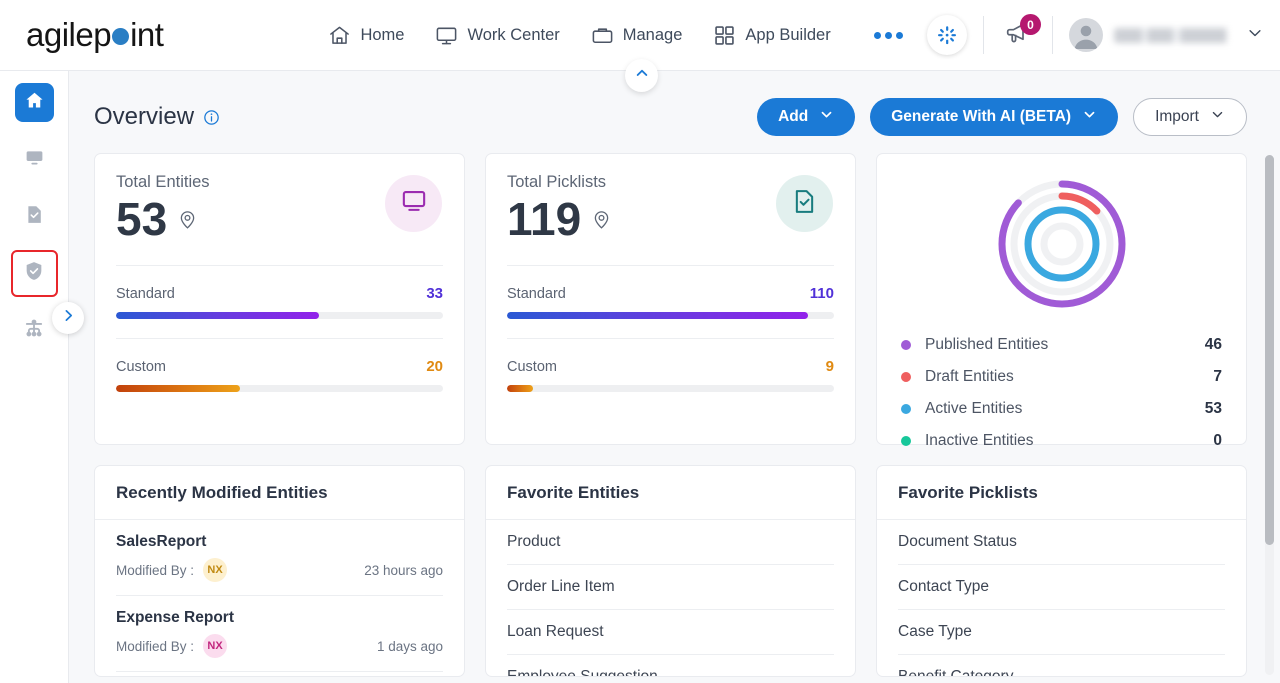  I want to click on list-item: Product, so click(670, 542).